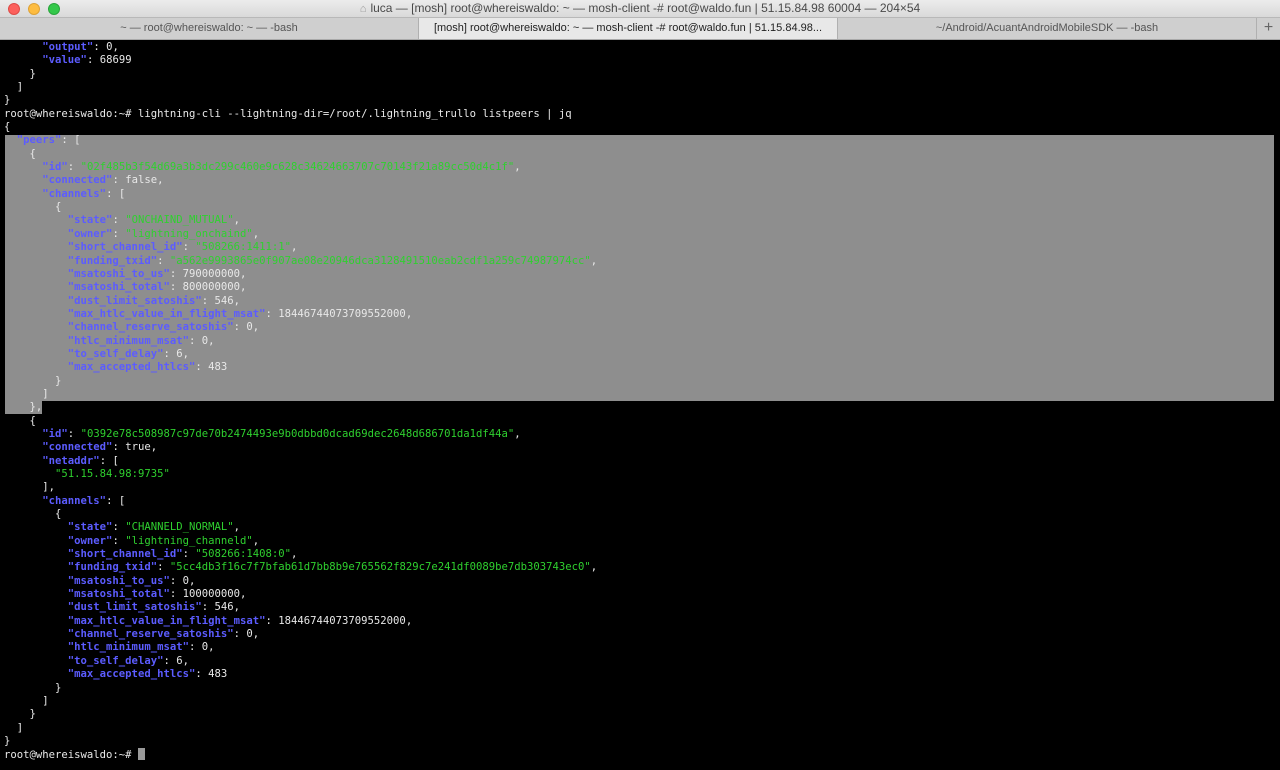 This screenshot has width=1280, height=770. What do you see at coordinates (150, 327) in the screenshot?
I see `json-key: "channel_reserve_satoshis"` at bounding box center [150, 327].